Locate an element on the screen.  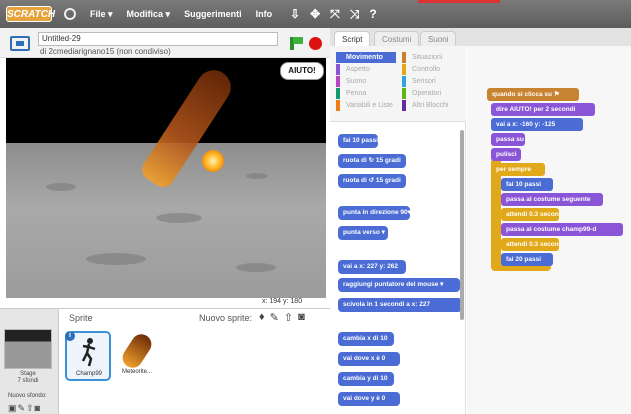
script-block: per sempre is located at coordinates (518, 169).